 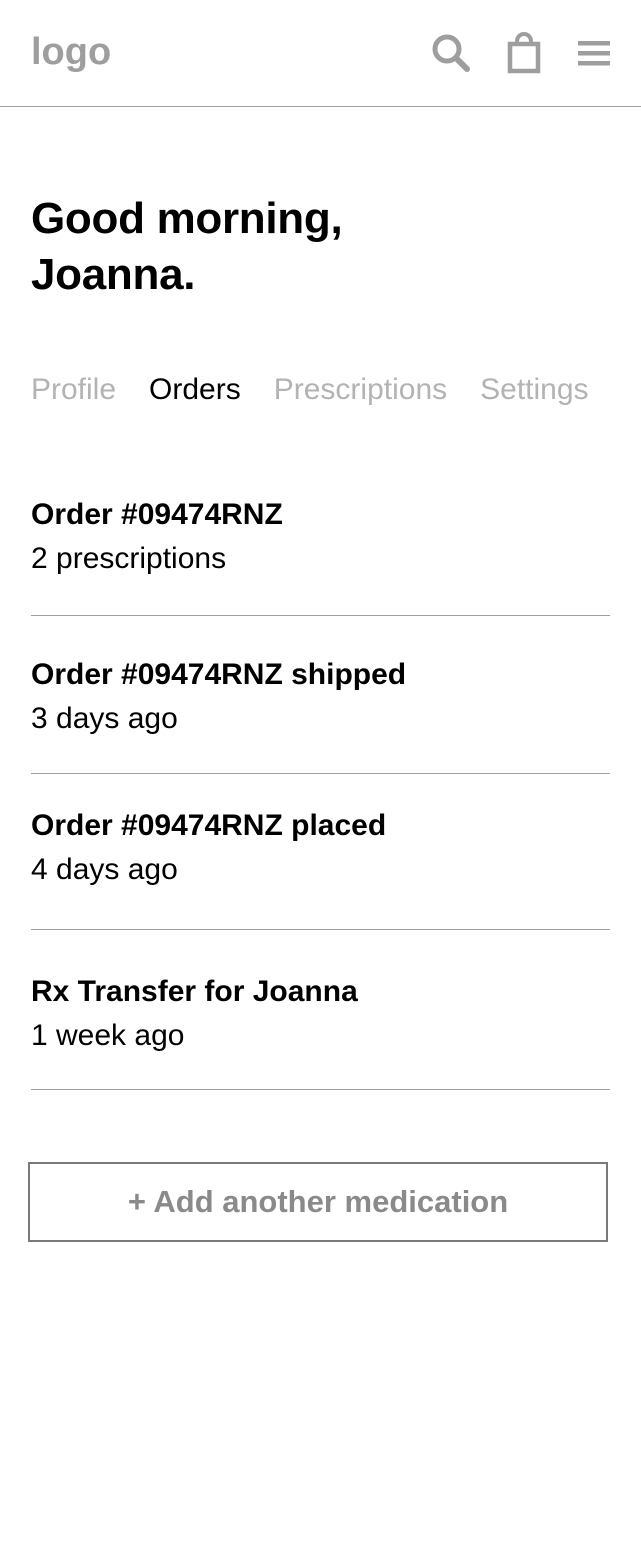 I want to click on cart-button, so click(x=524, y=53).